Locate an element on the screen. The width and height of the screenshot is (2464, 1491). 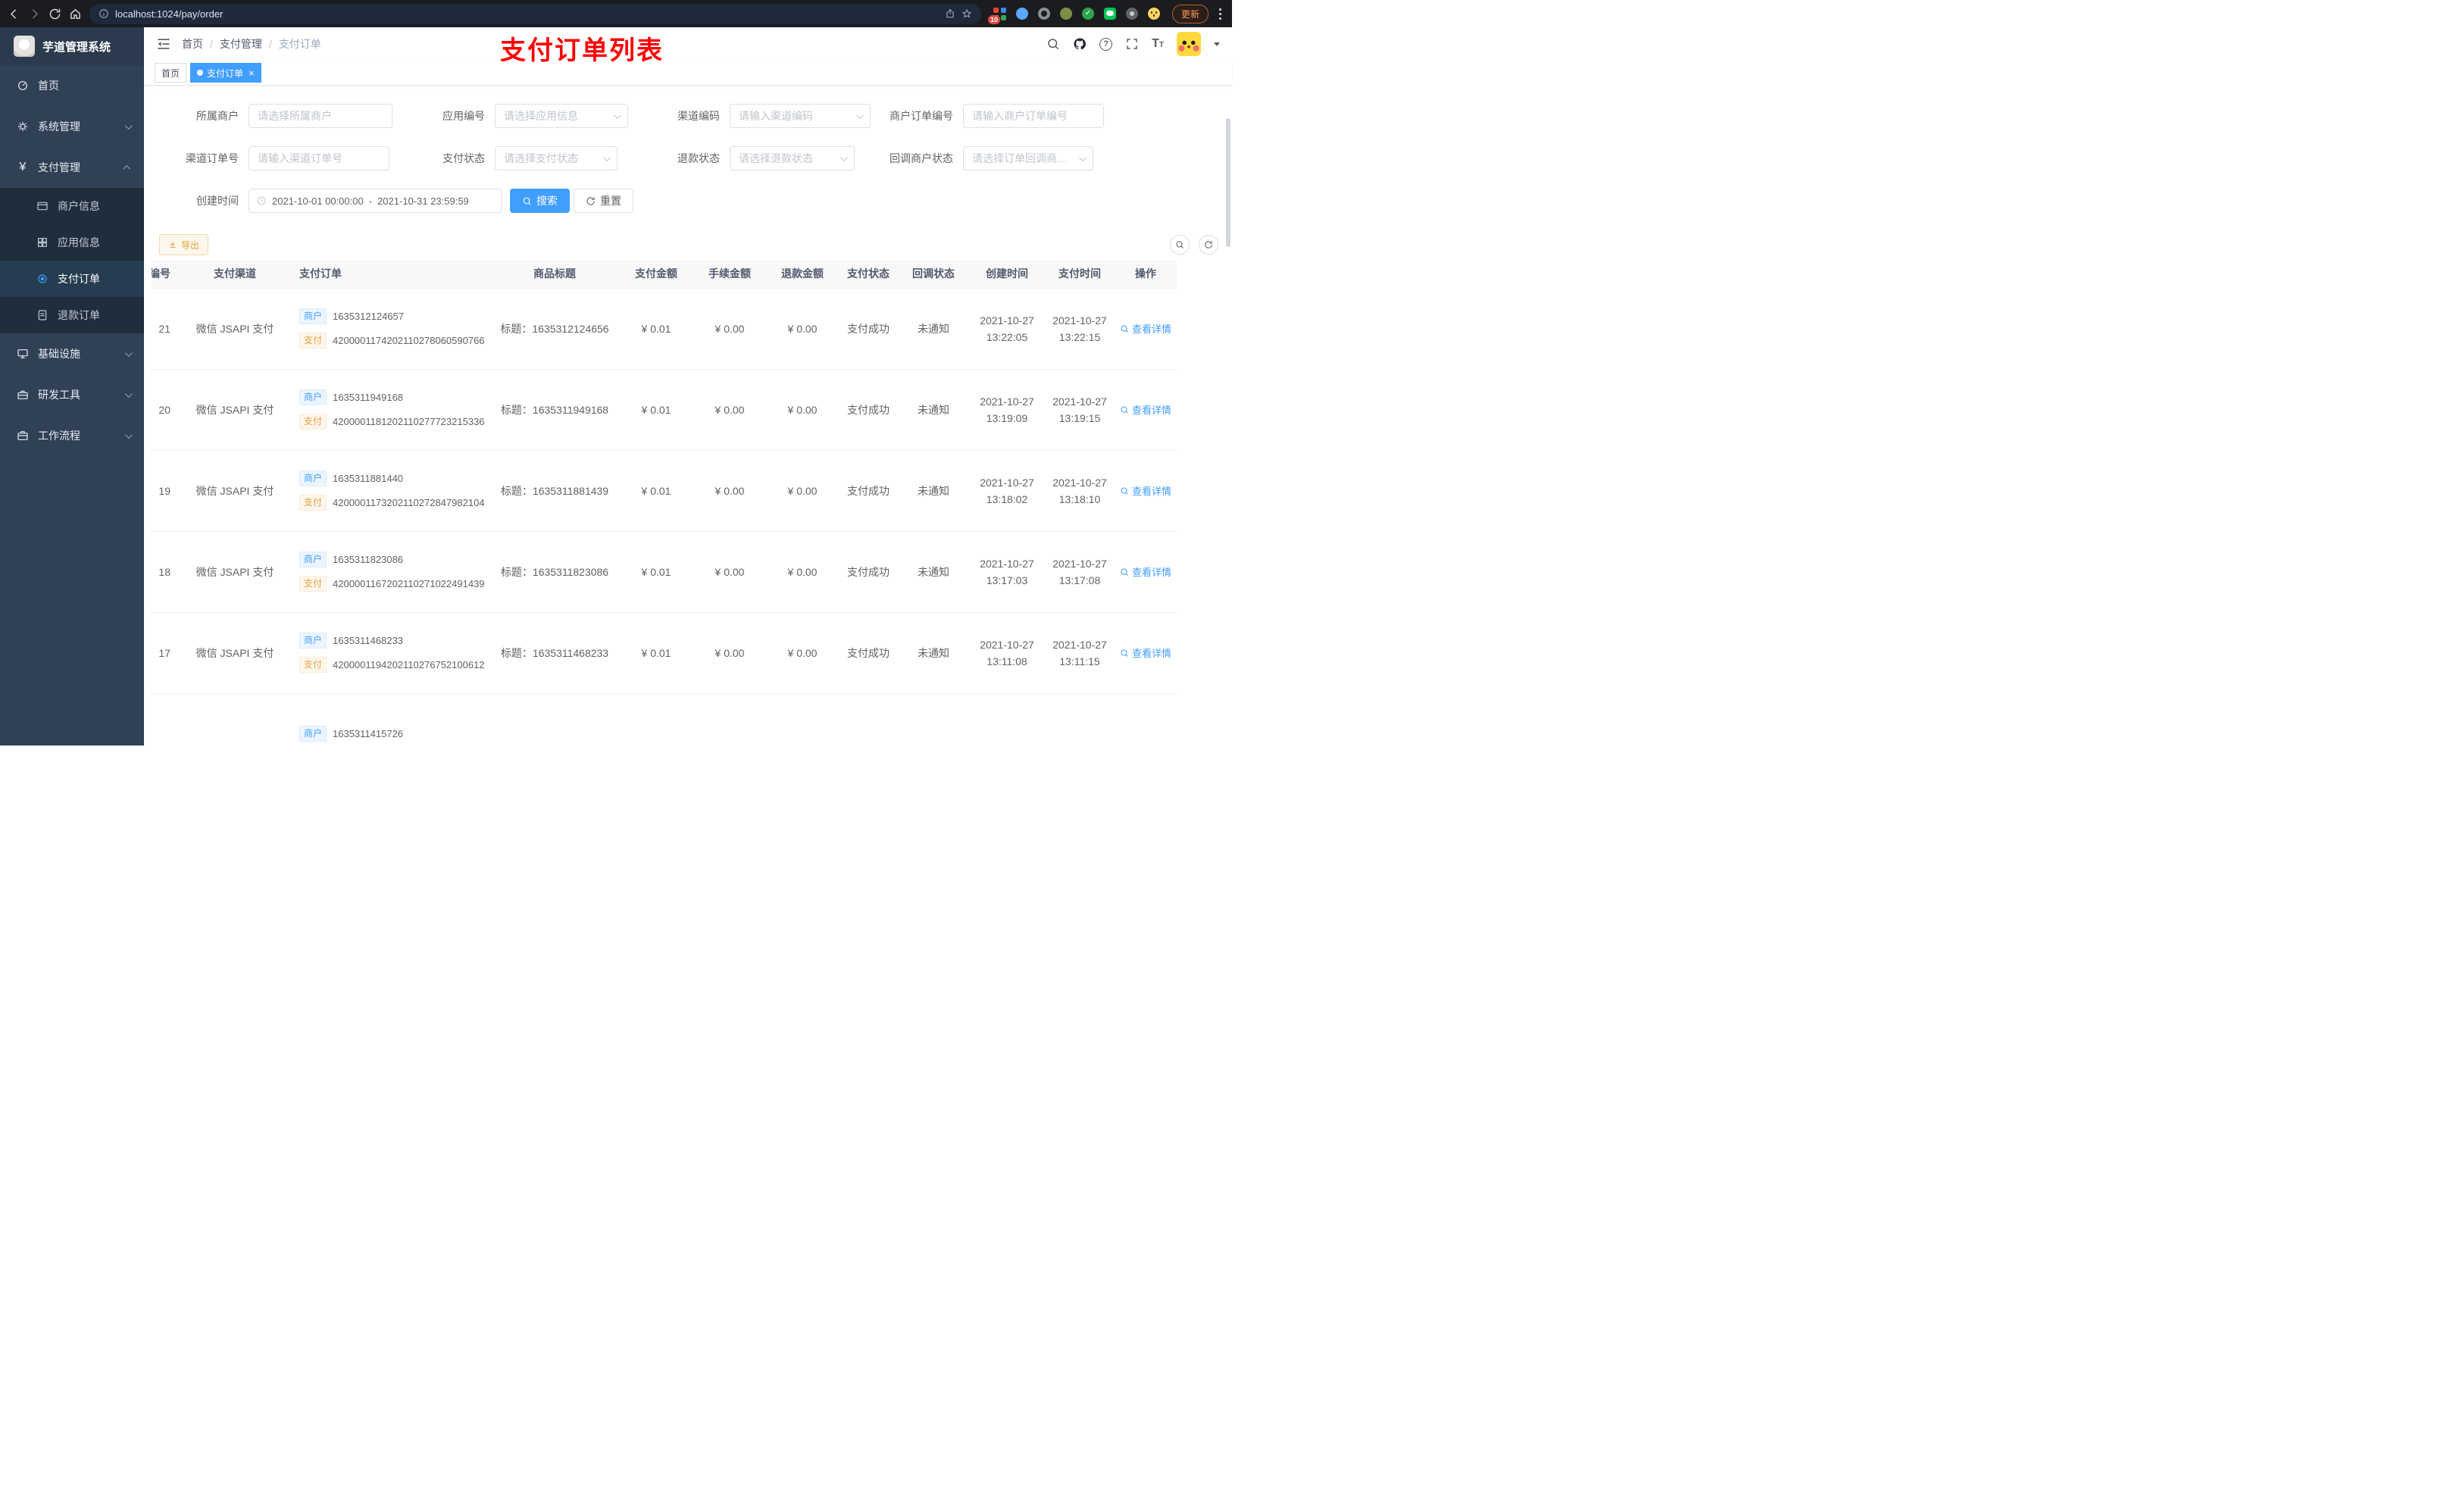
dashboard-icon is located at coordinates (22, 85).